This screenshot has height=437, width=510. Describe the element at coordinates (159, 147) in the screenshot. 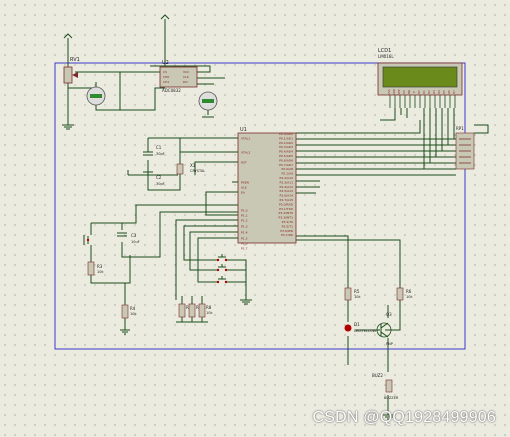

I see `c1-ref: C1` at that location.